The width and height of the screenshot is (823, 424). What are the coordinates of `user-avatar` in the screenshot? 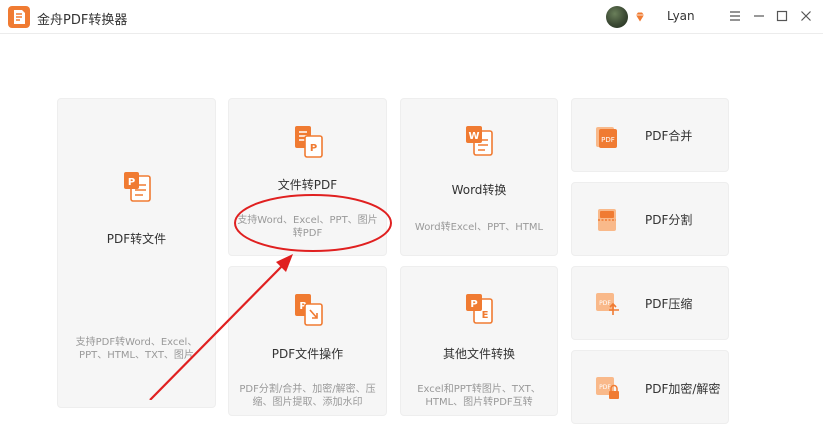 It's located at (617, 17).